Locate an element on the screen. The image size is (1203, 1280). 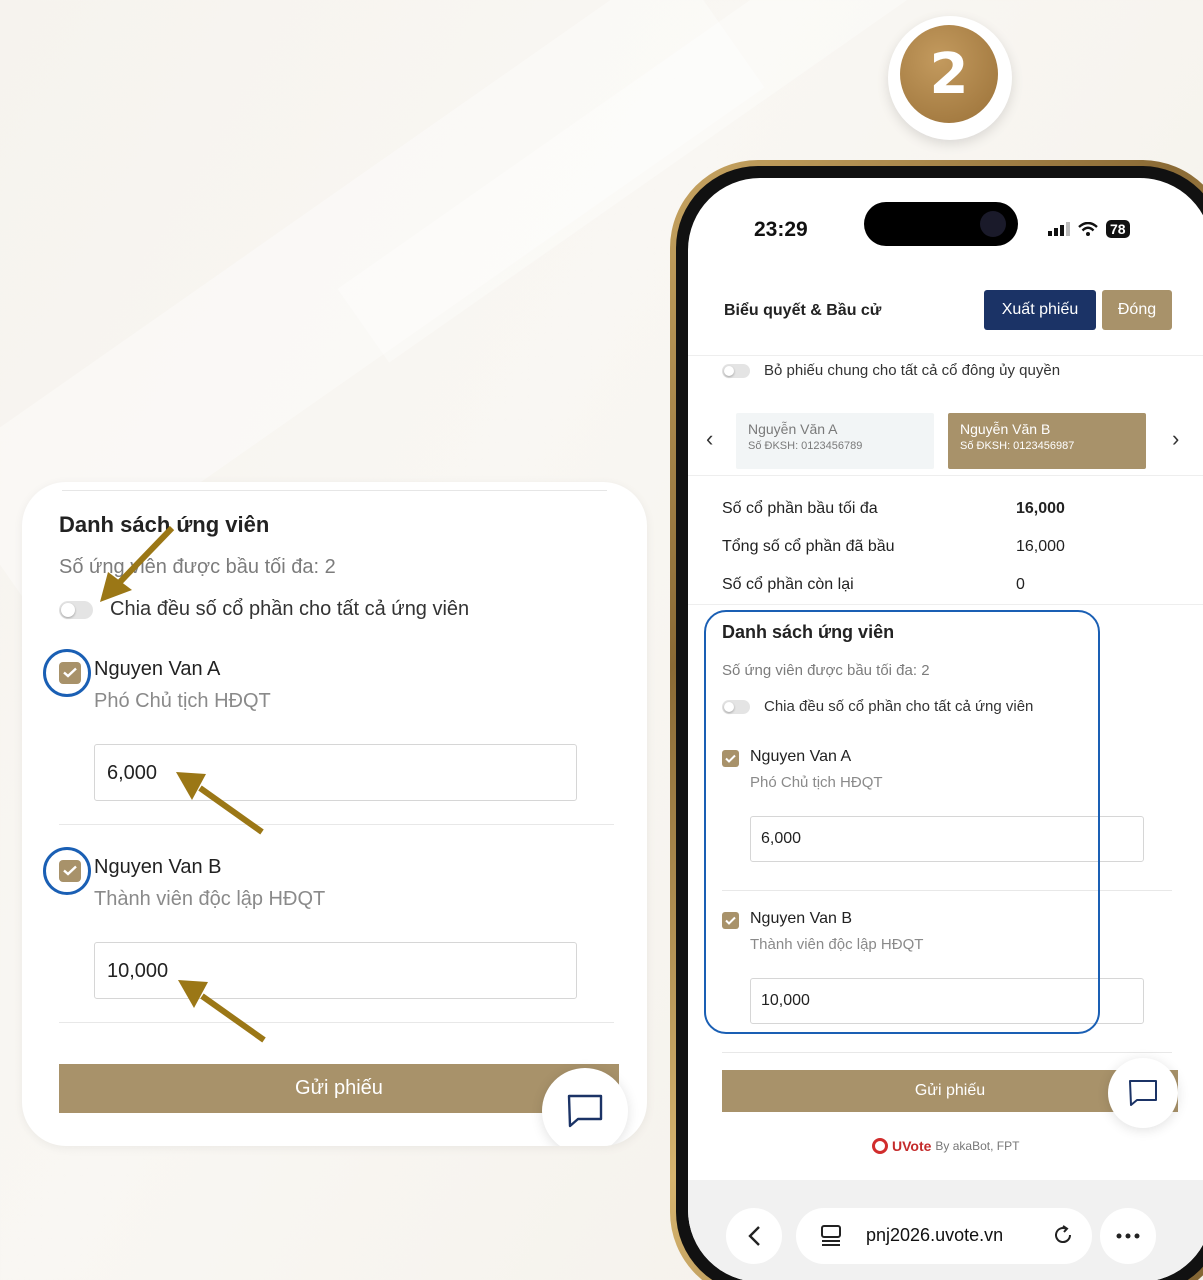
more-button is located at coordinates (1128, 1236).